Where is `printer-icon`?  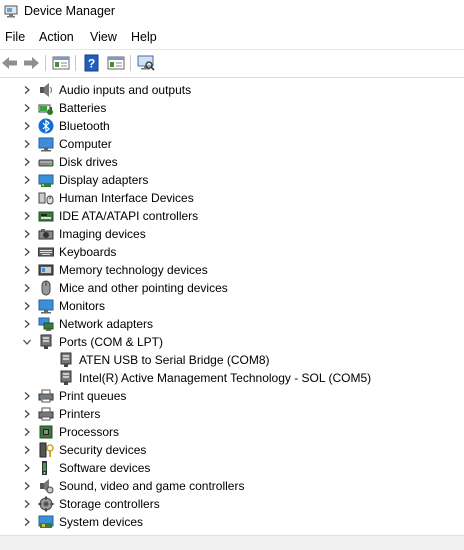
printer-icon is located at coordinates (46, 414).